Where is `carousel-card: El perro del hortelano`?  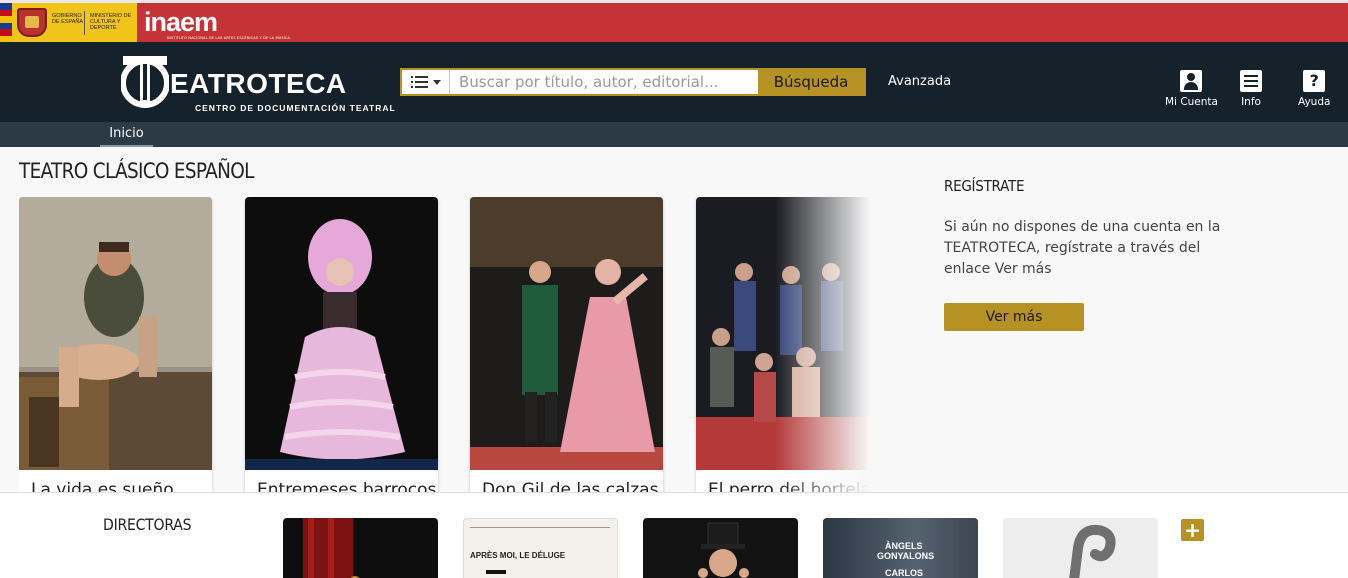 carousel-card: El perro del hortelano is located at coordinates (785, 344).